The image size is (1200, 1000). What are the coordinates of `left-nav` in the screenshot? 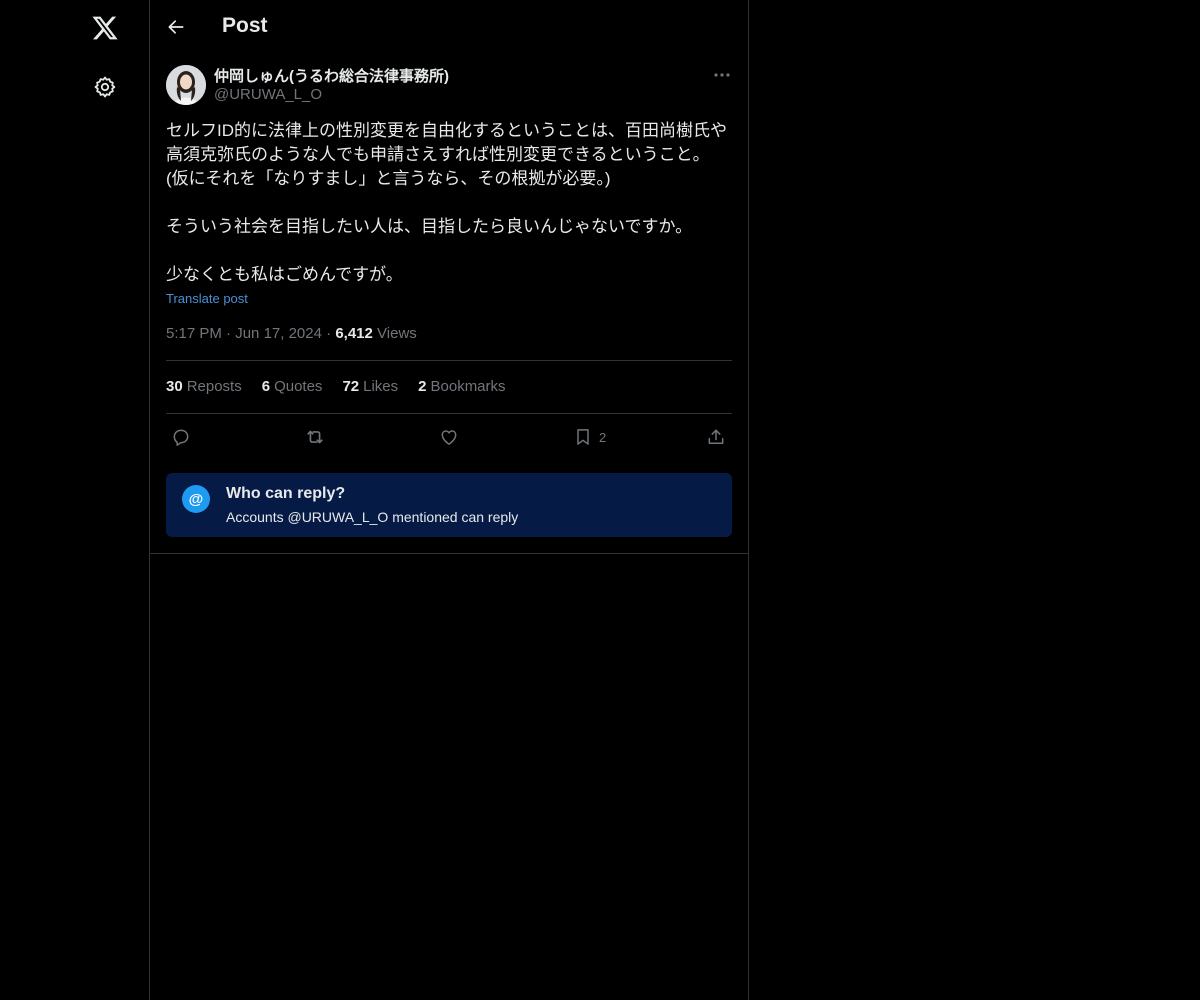 It's located at (75, 500).